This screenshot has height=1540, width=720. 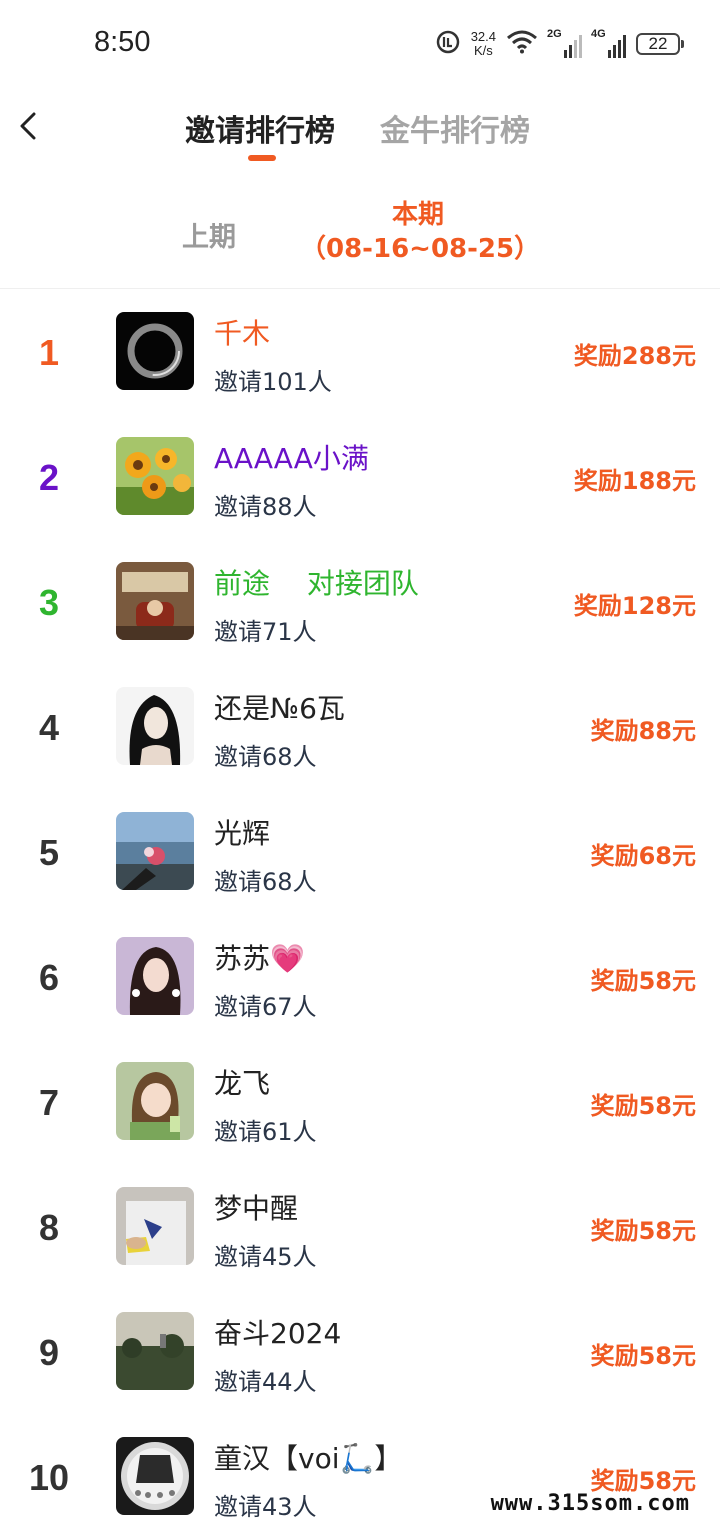 What do you see at coordinates (265, 1007) in the screenshot?
I see `invite-count: 邀请67人` at bounding box center [265, 1007].